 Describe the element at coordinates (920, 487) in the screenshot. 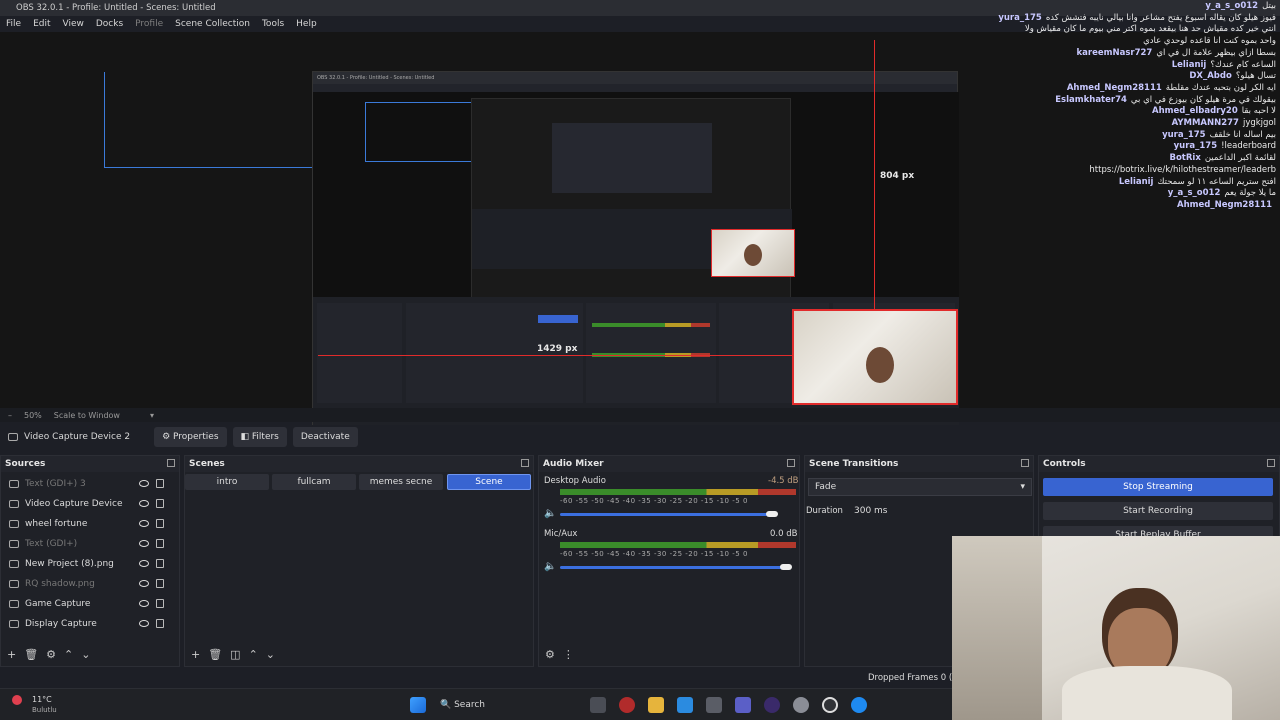

I see `transition-select: Fade ▾` at that location.